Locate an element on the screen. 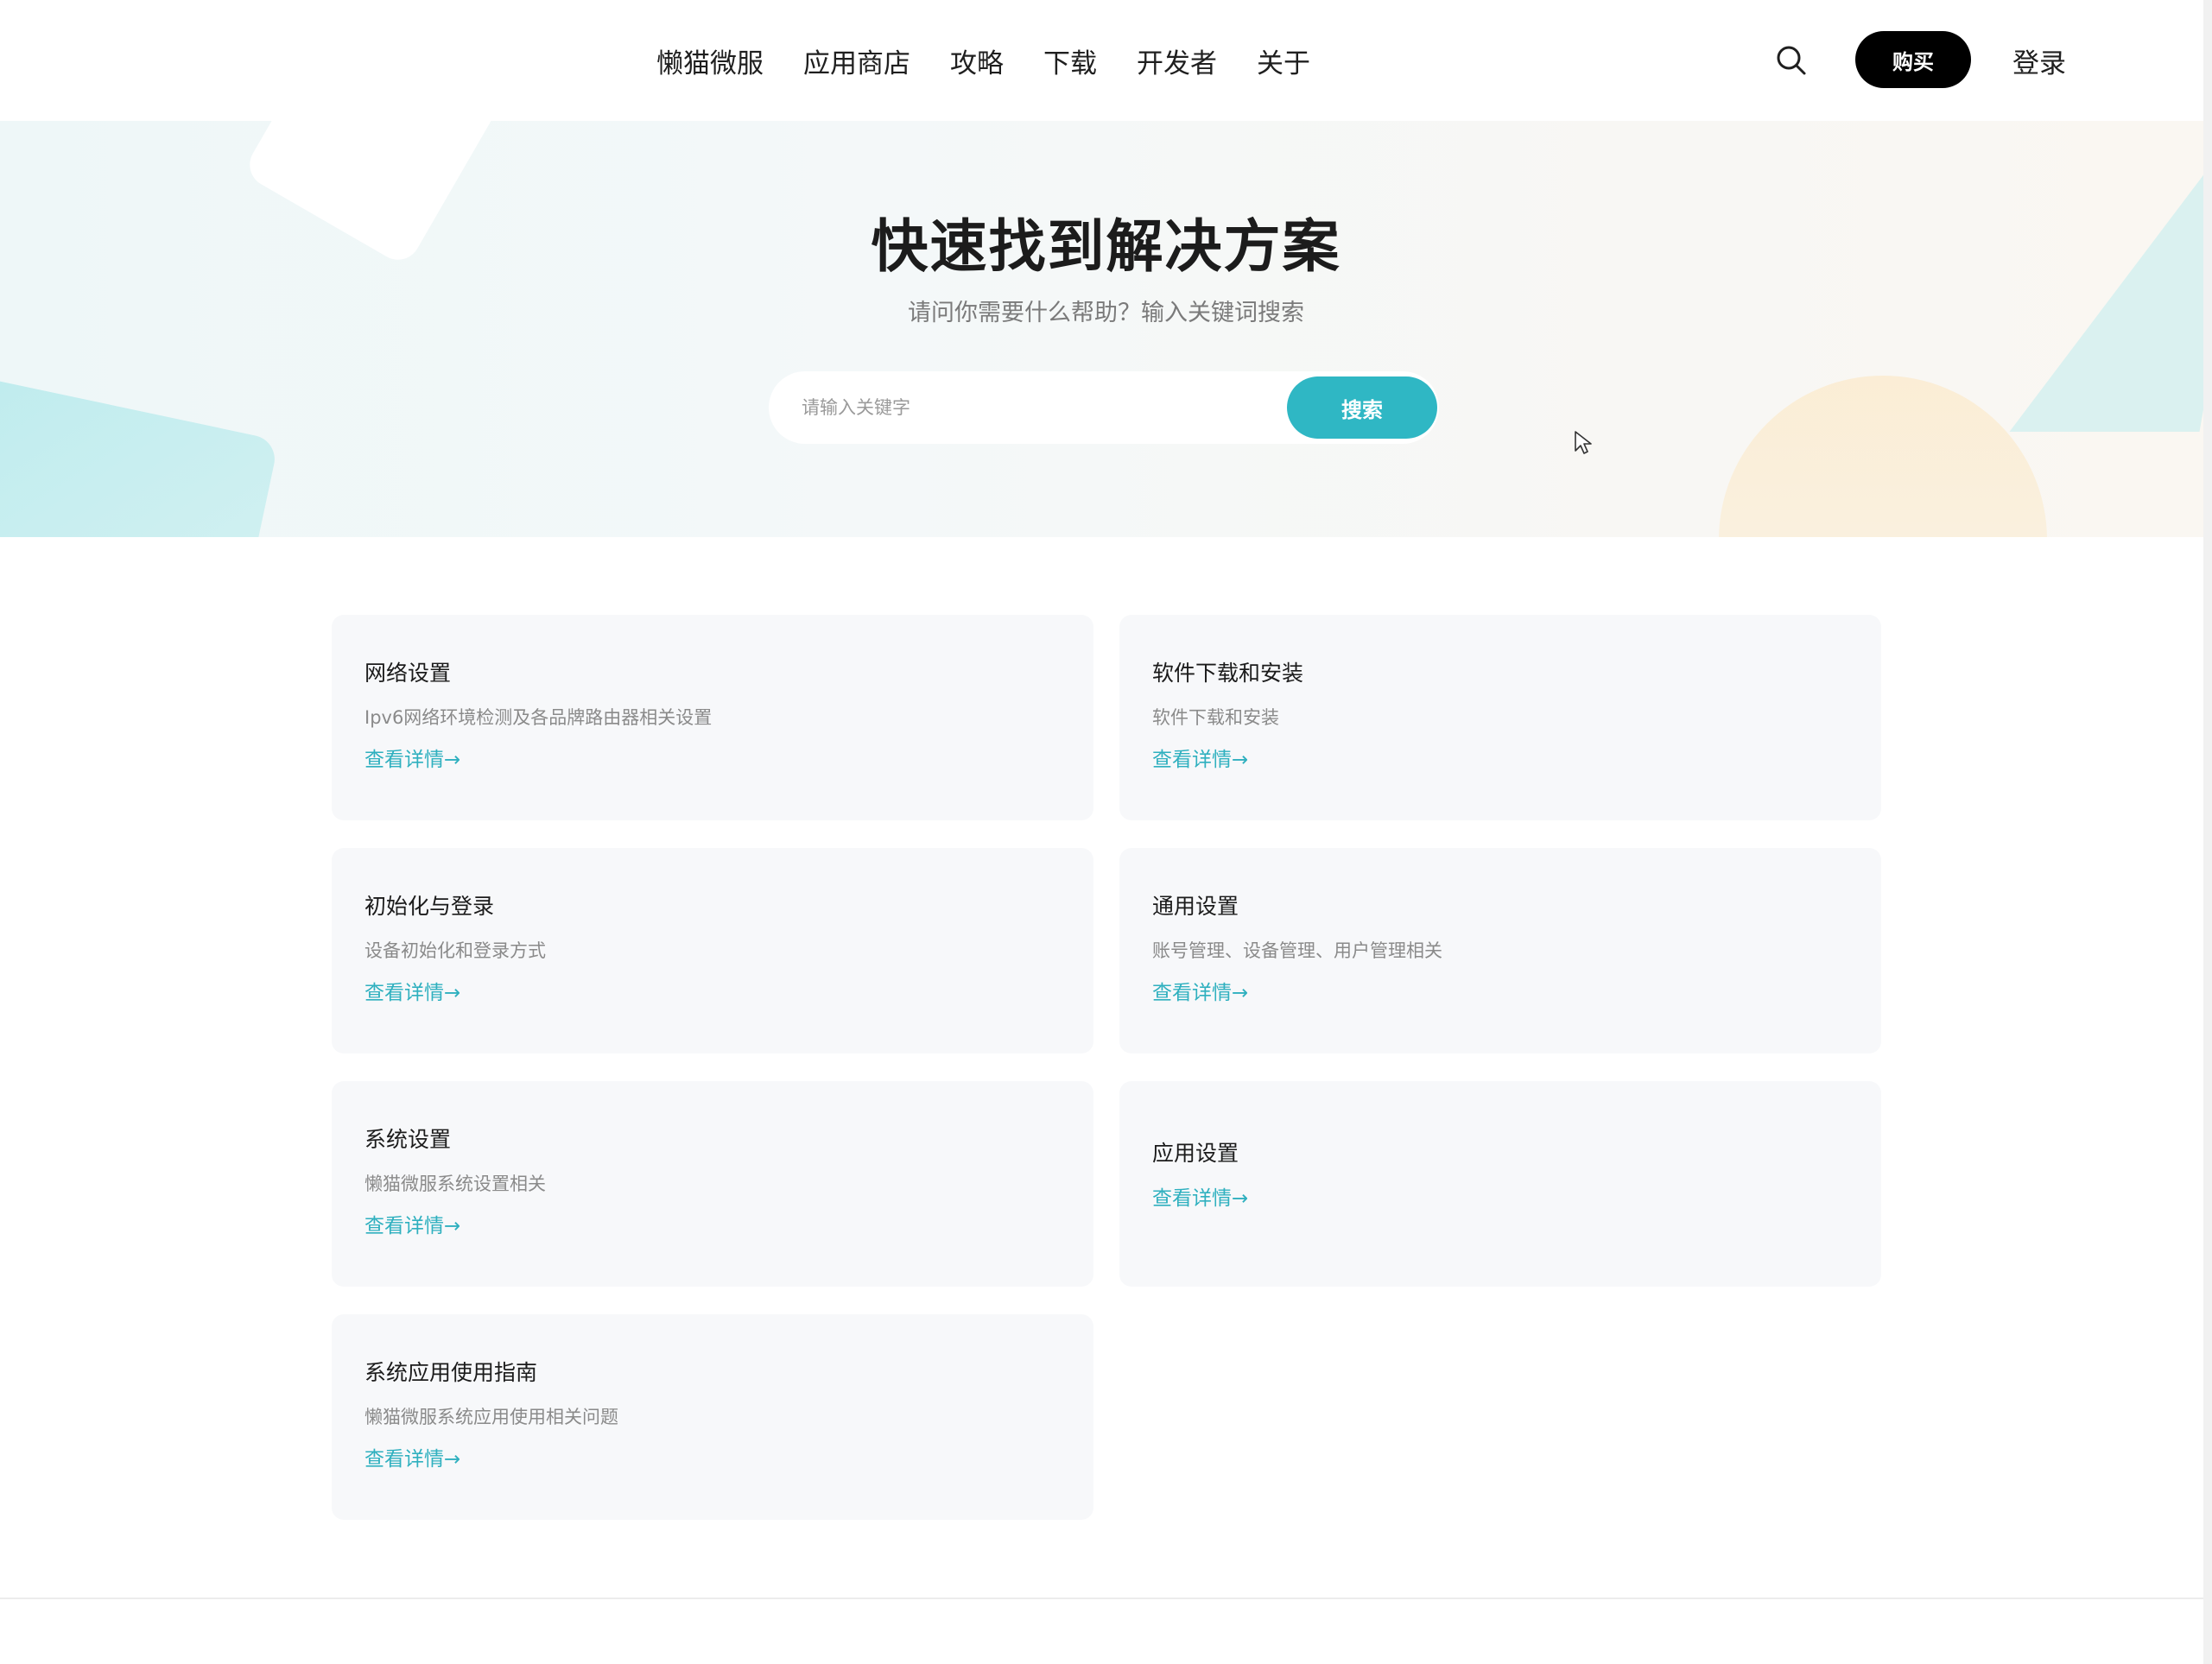  card-system-settings: 系统设置 懒猫微服系统设置相关 查看详情→ is located at coordinates (712, 1184).